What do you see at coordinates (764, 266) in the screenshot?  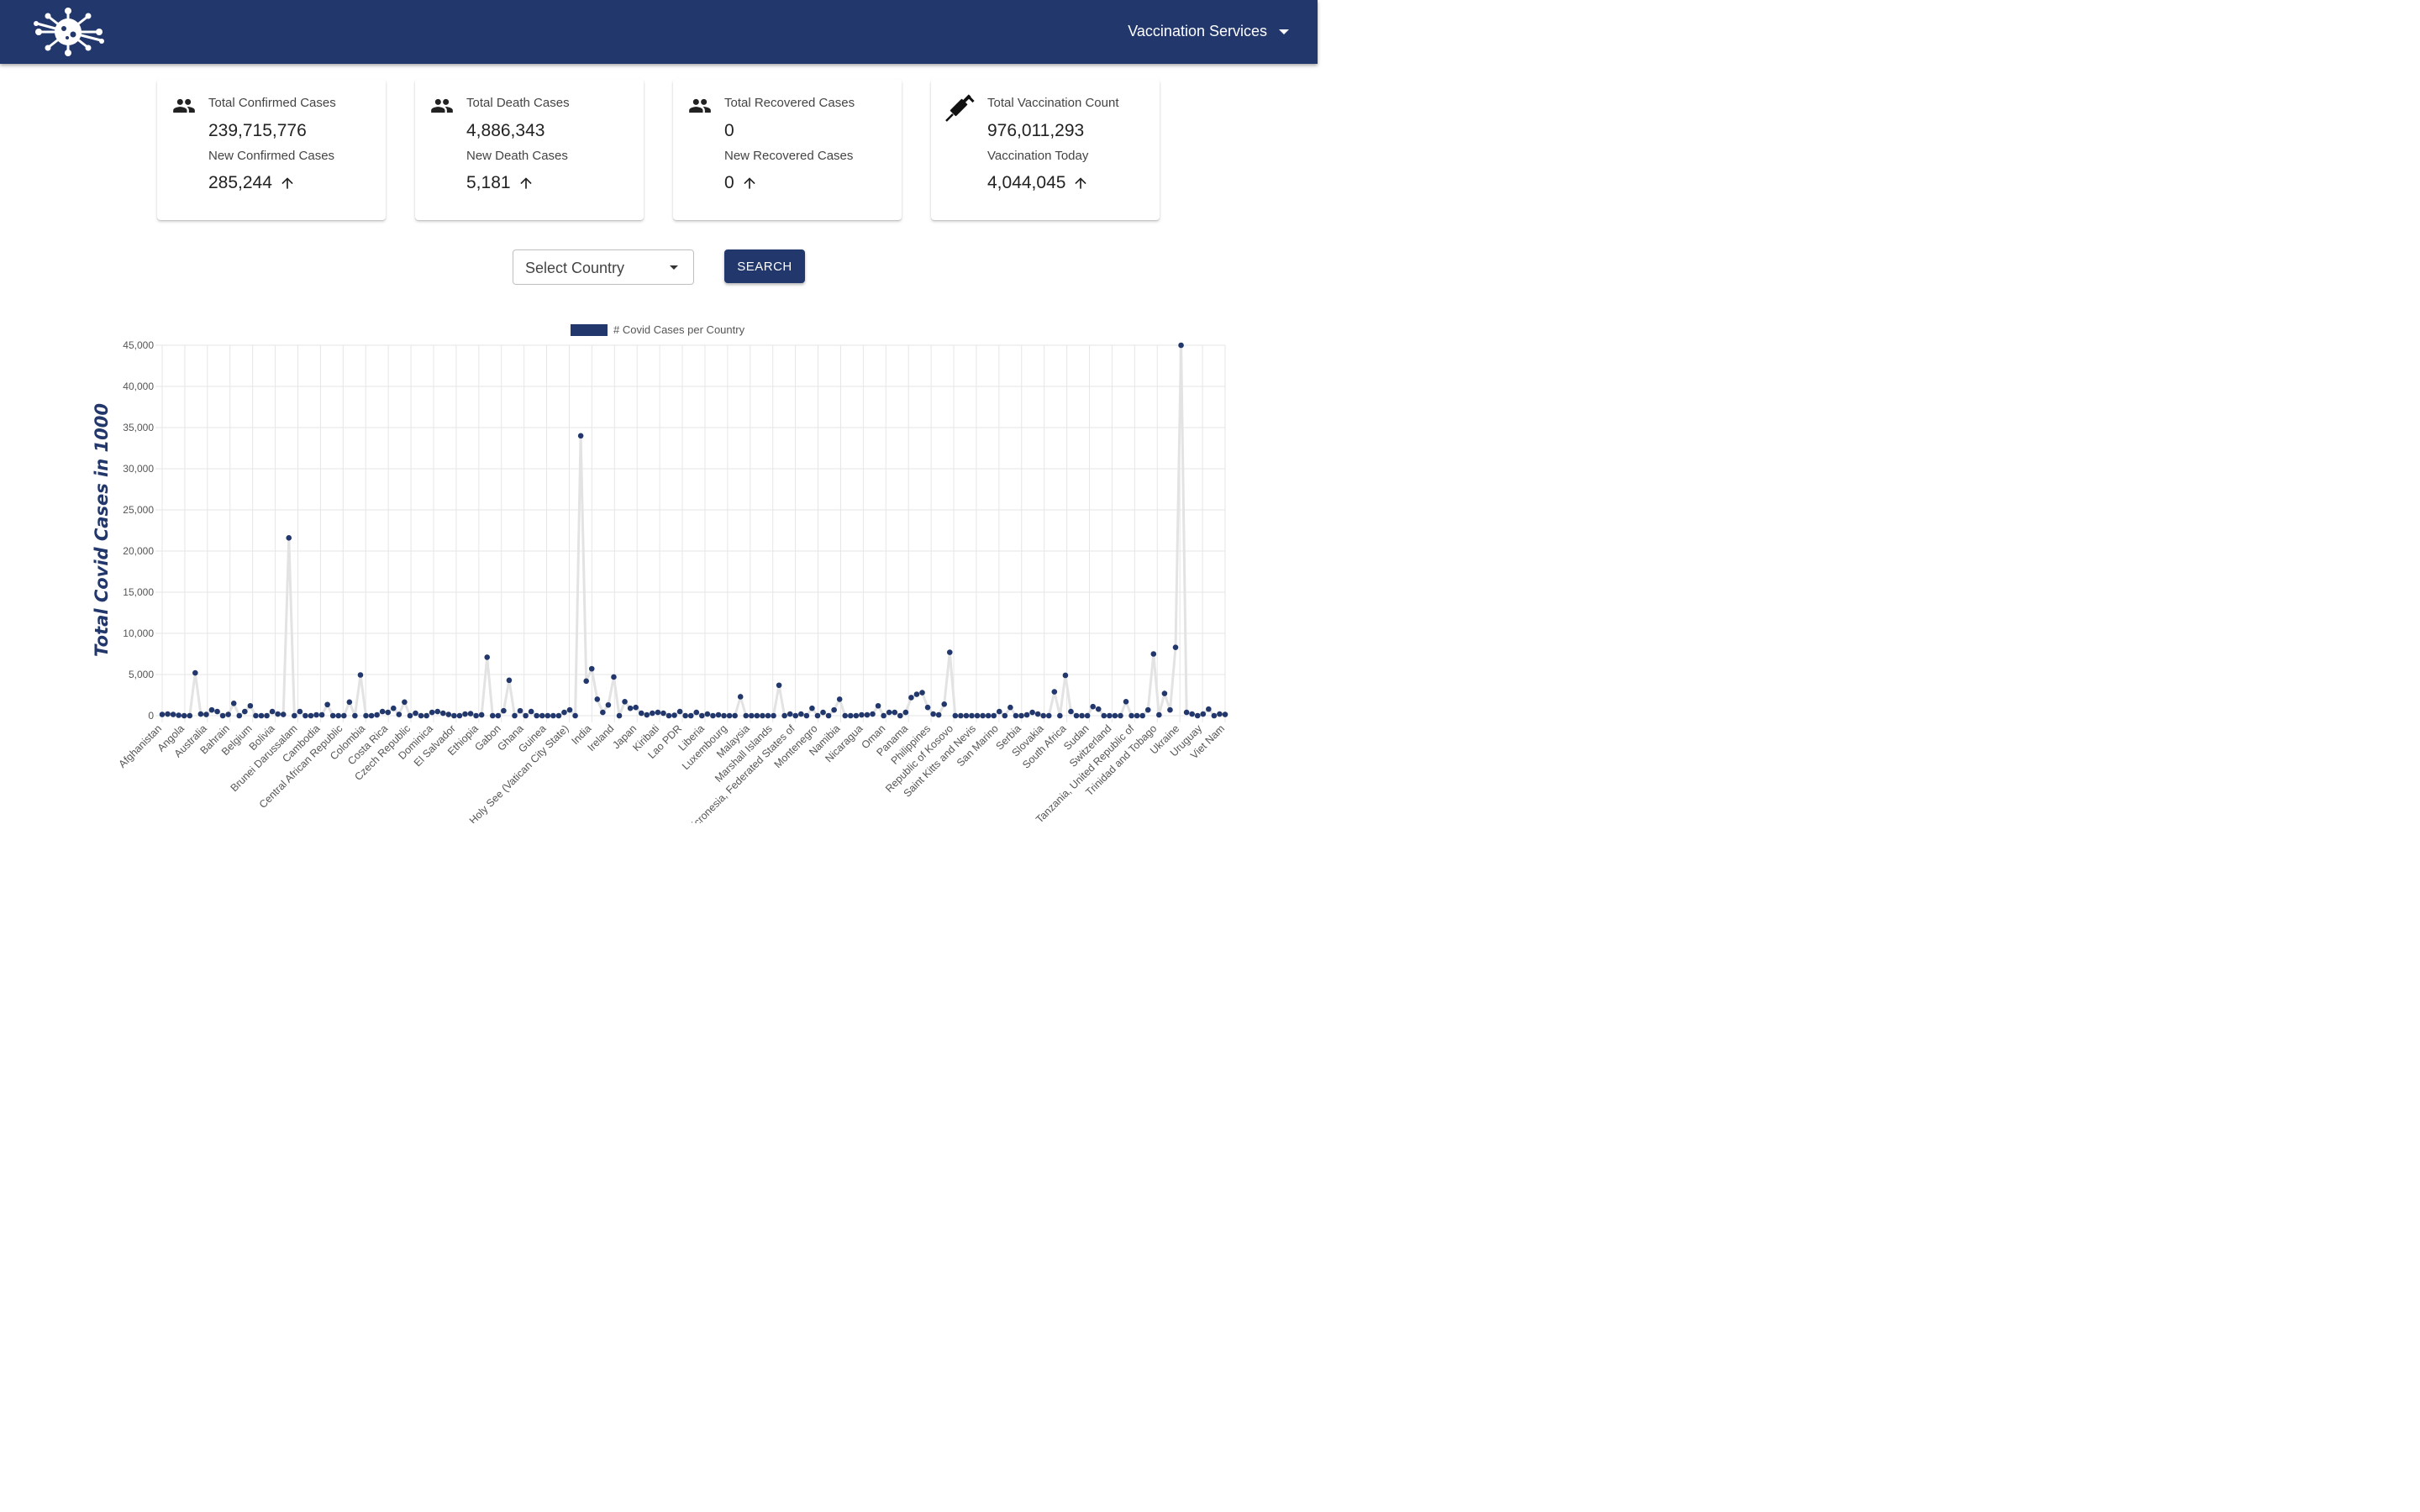 I see `search-button: SEARCH` at bounding box center [764, 266].